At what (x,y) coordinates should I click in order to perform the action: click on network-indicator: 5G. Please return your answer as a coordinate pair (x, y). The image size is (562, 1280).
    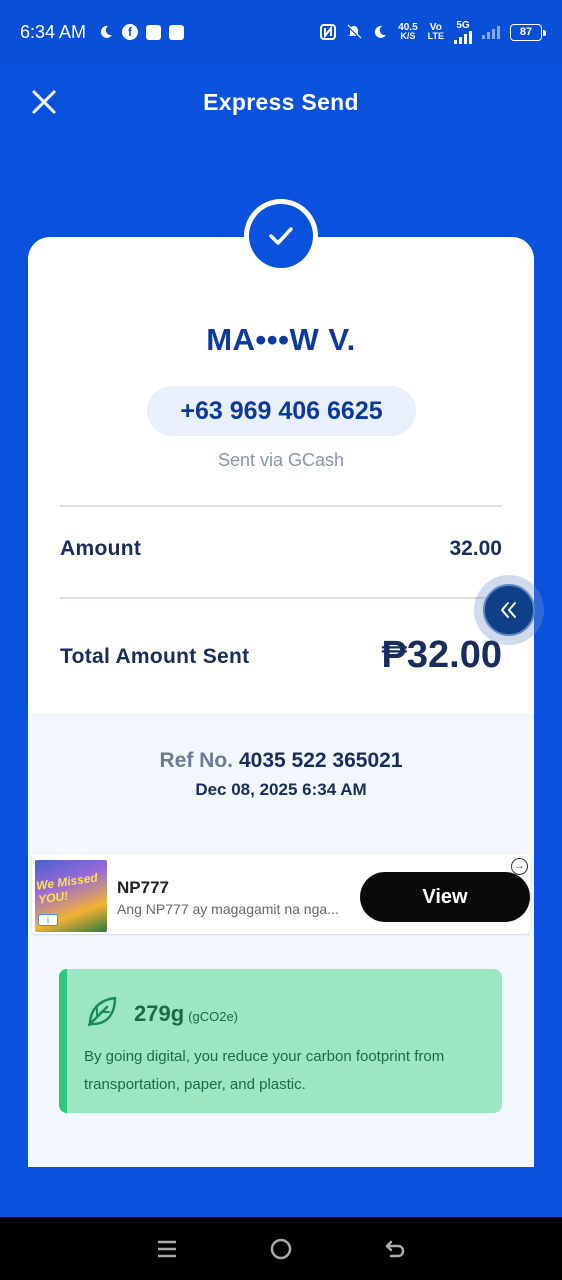
    Looking at the image, I should click on (463, 32).